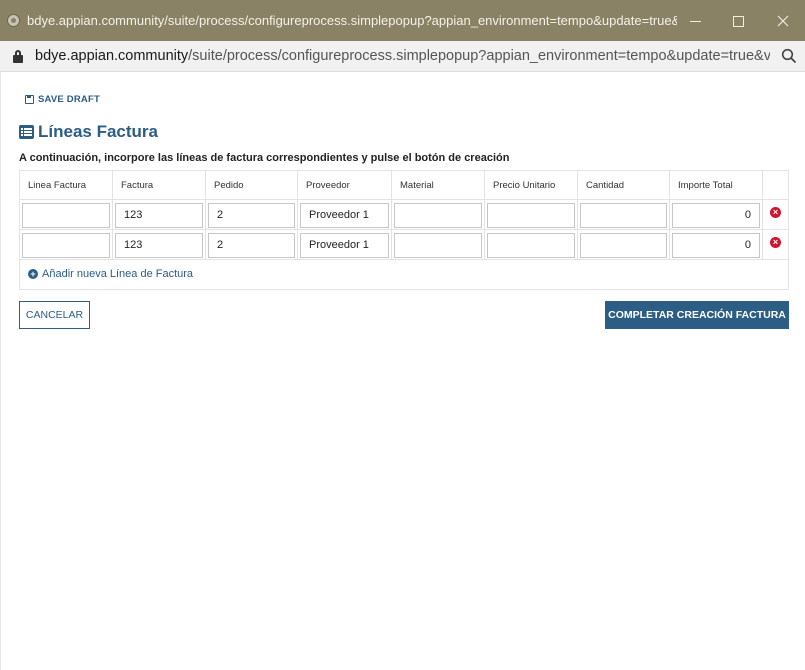 This screenshot has width=805, height=670. I want to click on save-draft-label: SAVE DRAFT, so click(69, 99).